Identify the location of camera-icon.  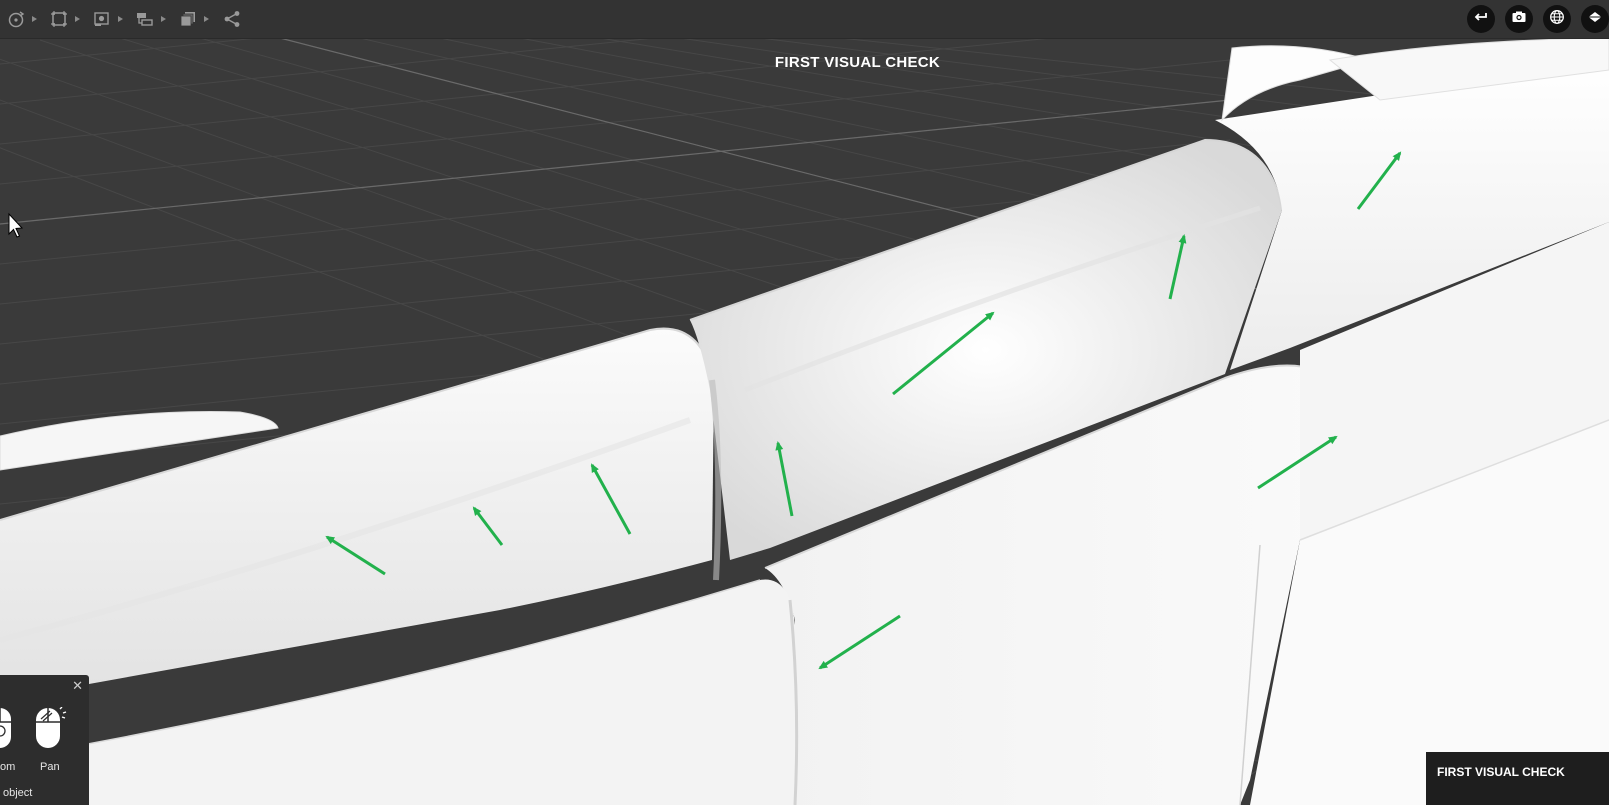
(1519, 19).